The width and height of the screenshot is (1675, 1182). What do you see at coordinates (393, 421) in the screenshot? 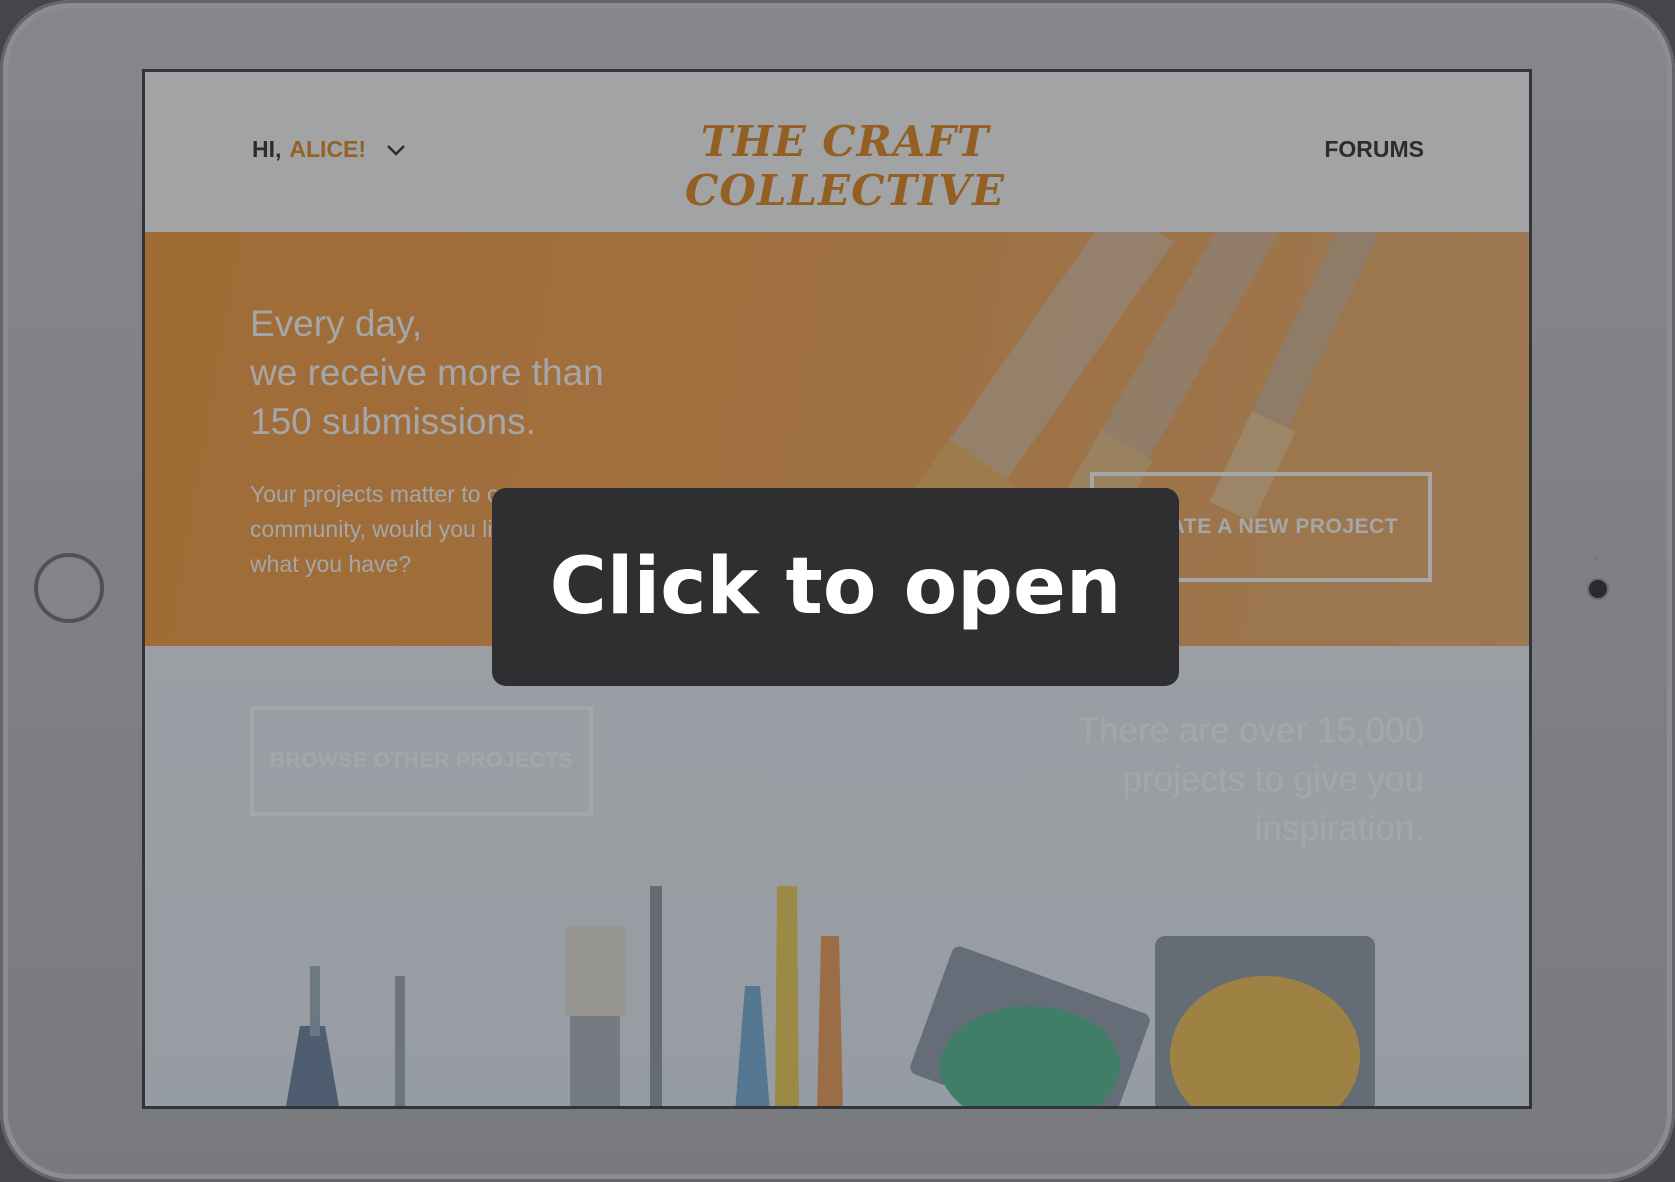
I see `hero-title-line: 150 submissions.` at bounding box center [393, 421].